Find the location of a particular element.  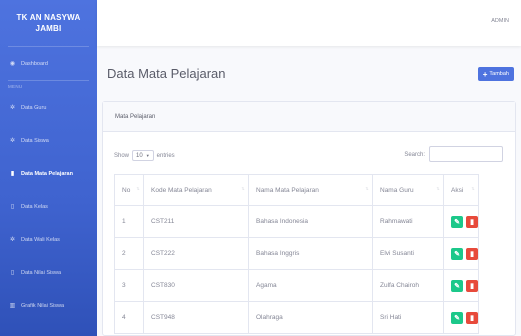

sidebar-item-dashboard: ◉ Dashboard is located at coordinates (48, 63).